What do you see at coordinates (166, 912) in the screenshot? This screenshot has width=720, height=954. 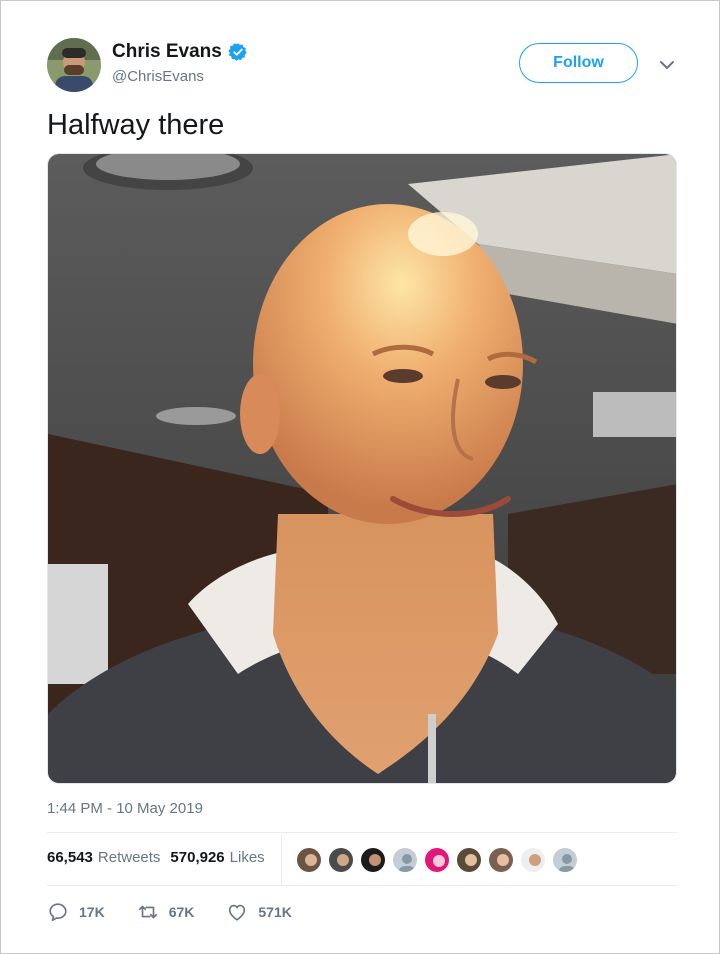 I see `retweet-button: 67K` at bounding box center [166, 912].